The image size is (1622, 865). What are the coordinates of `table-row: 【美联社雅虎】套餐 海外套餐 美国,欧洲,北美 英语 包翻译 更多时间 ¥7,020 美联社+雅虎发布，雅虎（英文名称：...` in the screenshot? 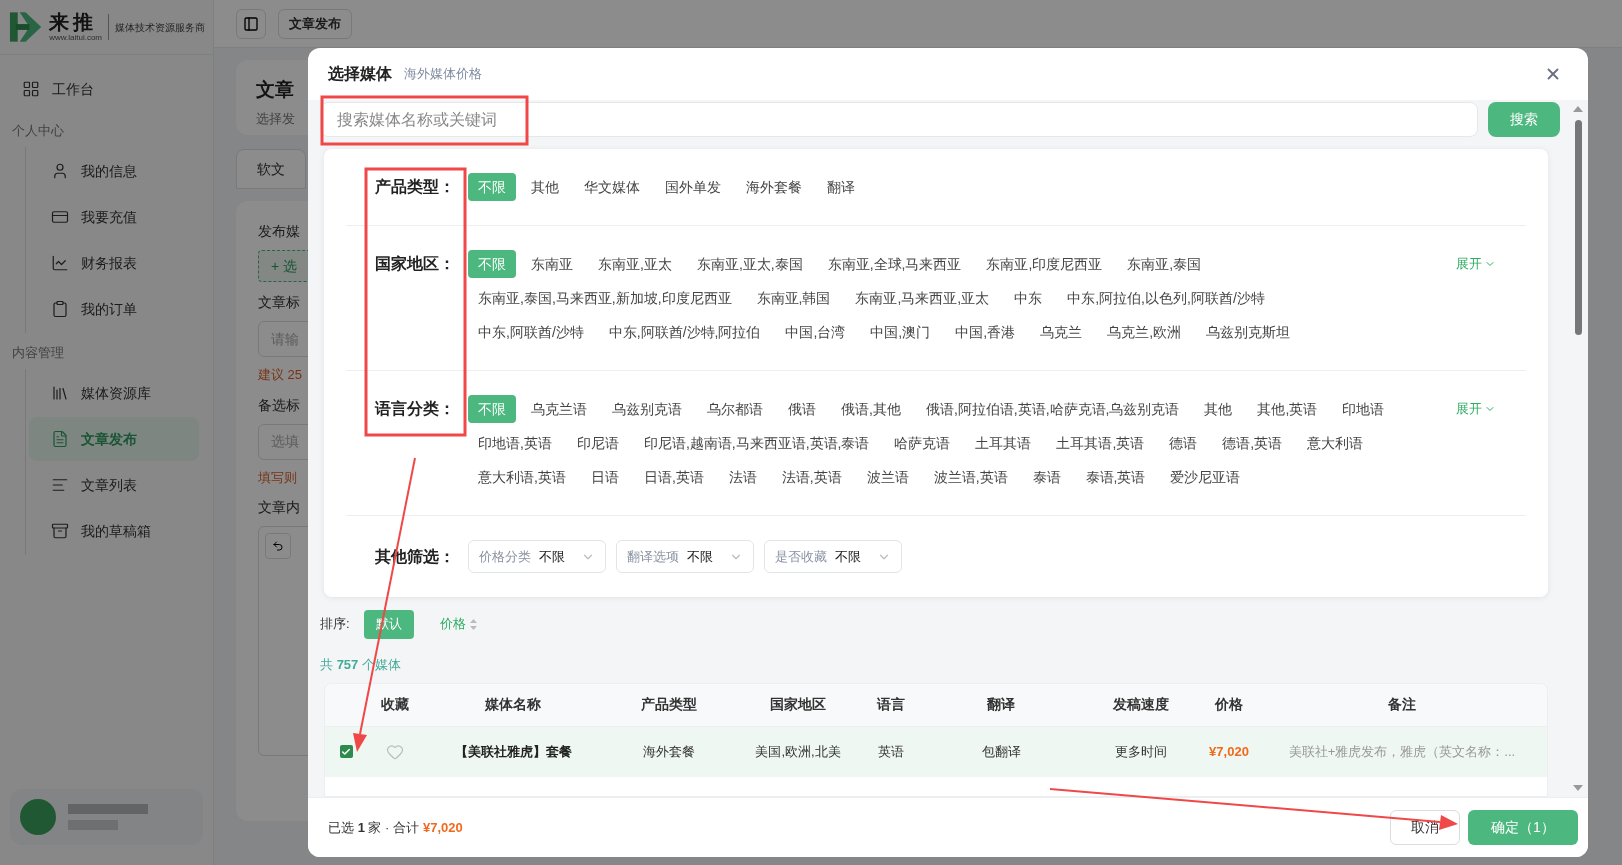 It's located at (936, 751).